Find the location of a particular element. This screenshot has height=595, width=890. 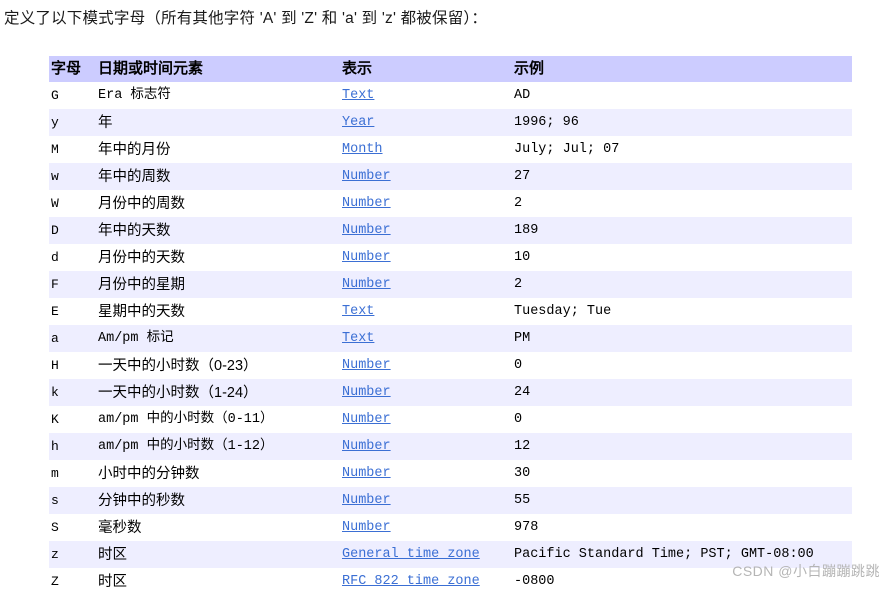

cell-example: 978 is located at coordinates (682, 527).